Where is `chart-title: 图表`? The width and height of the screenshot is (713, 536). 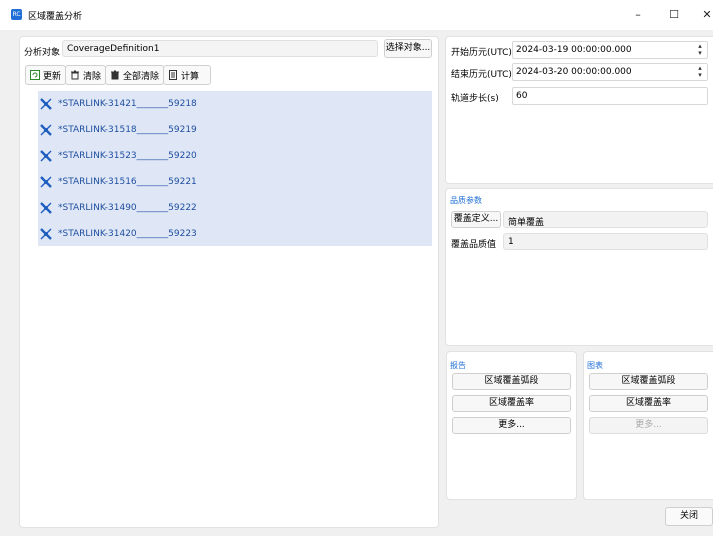
chart-title: 图表 is located at coordinates (595, 365).